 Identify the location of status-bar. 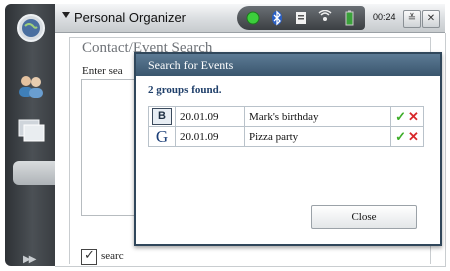
(301, 18).